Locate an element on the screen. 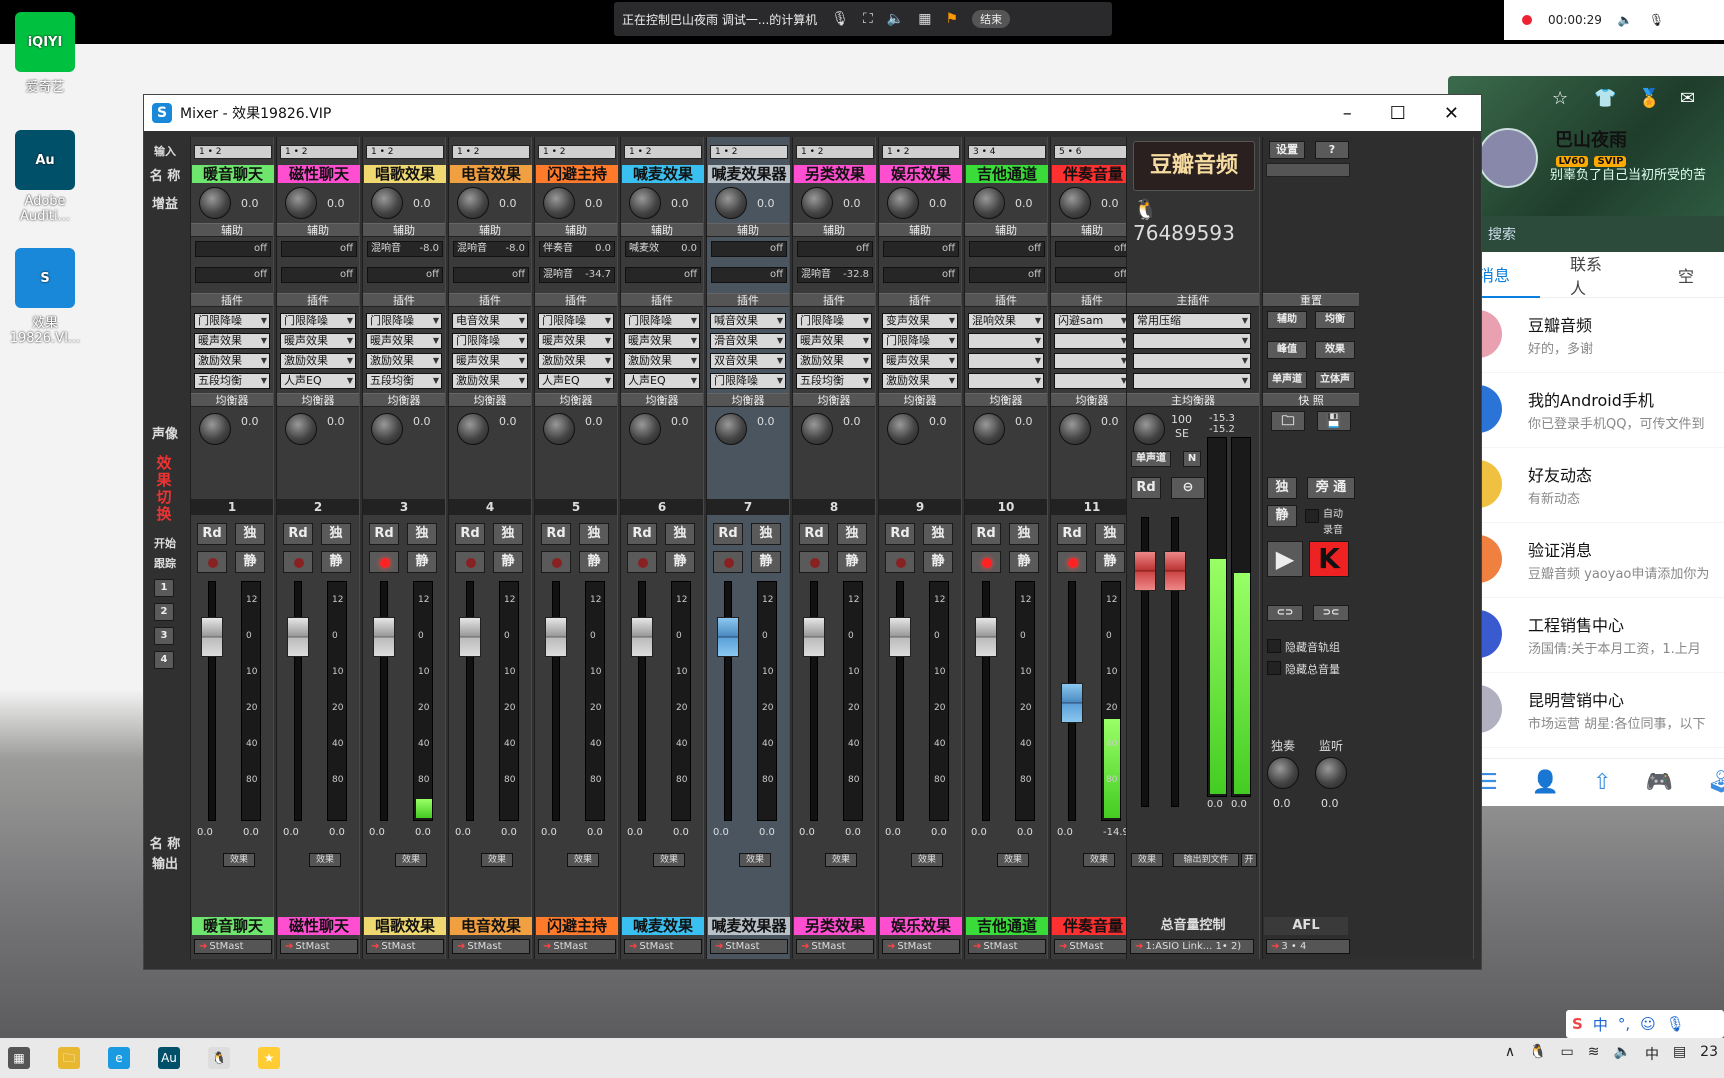 This screenshot has height=1078, width=1724. solo-all-button: 独 is located at coordinates (1282, 488).